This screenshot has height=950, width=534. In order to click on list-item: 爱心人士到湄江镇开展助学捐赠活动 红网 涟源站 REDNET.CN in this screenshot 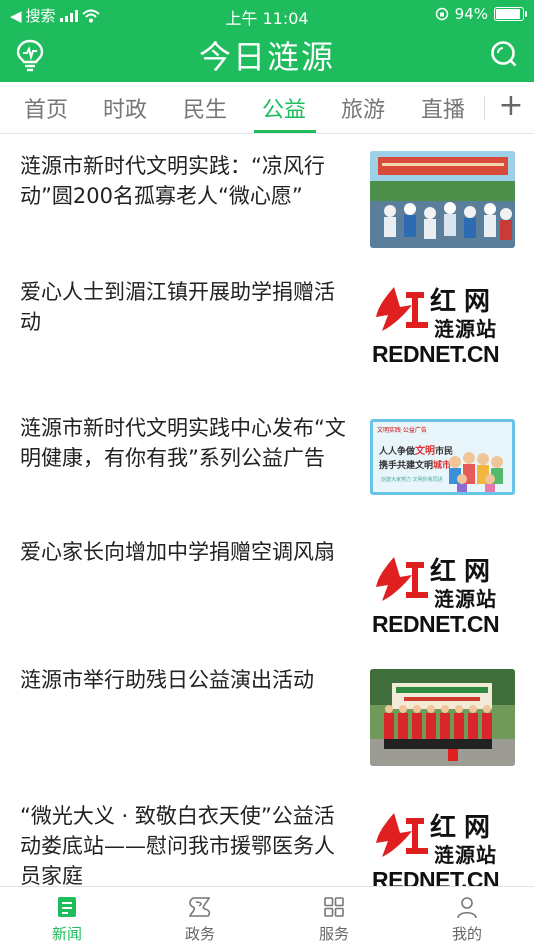, I will do `click(267, 330)`.